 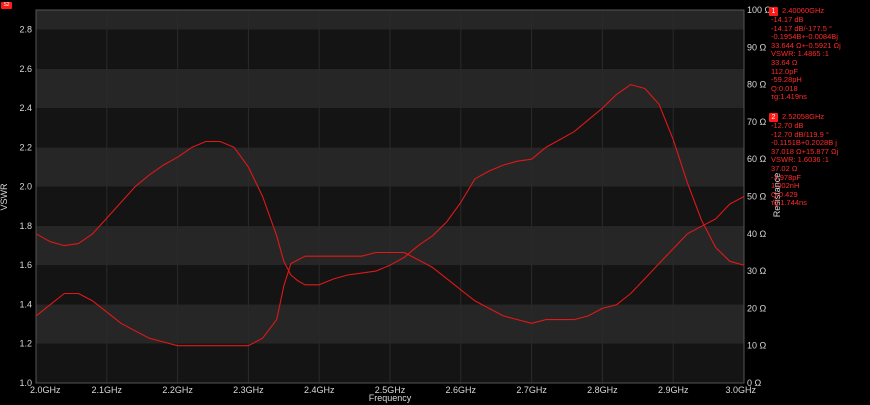 I want to click on marker-line: τg:1.744ns, so click(x=789, y=203).